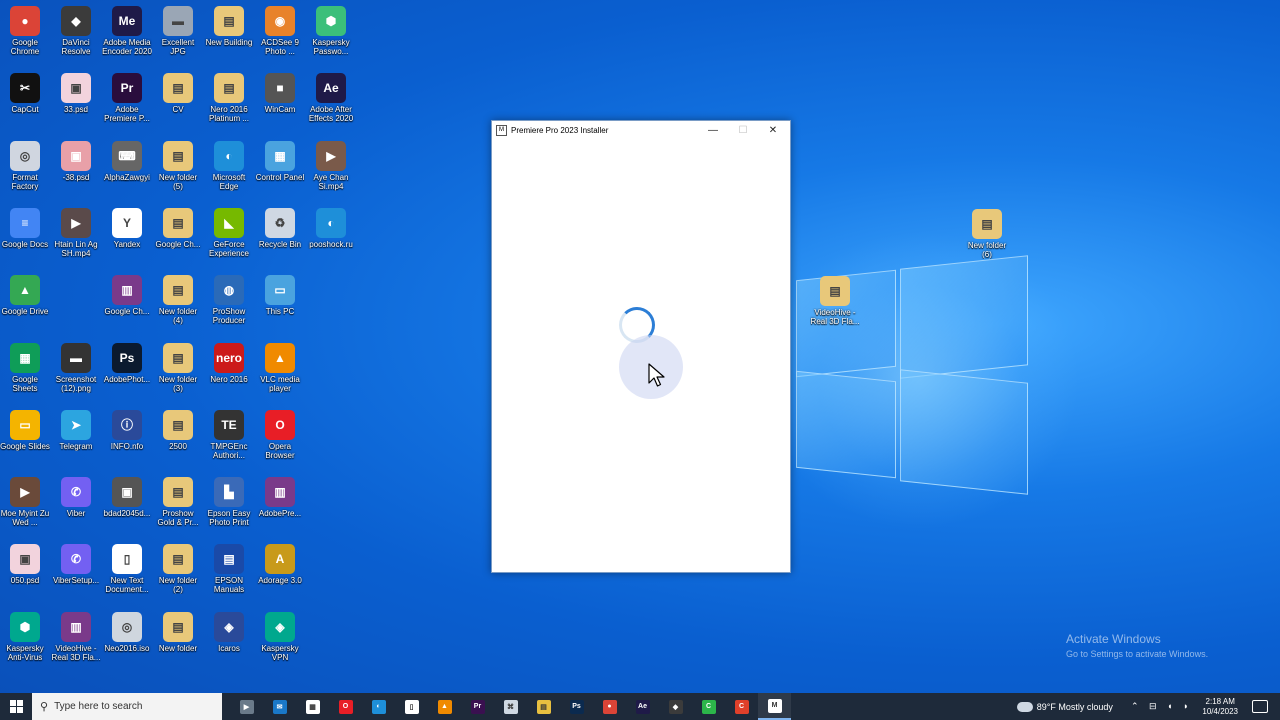 This screenshot has height=720, width=1280. Describe the element at coordinates (178, 492) in the screenshot. I see `desktop-icon-image: ▤` at that location.